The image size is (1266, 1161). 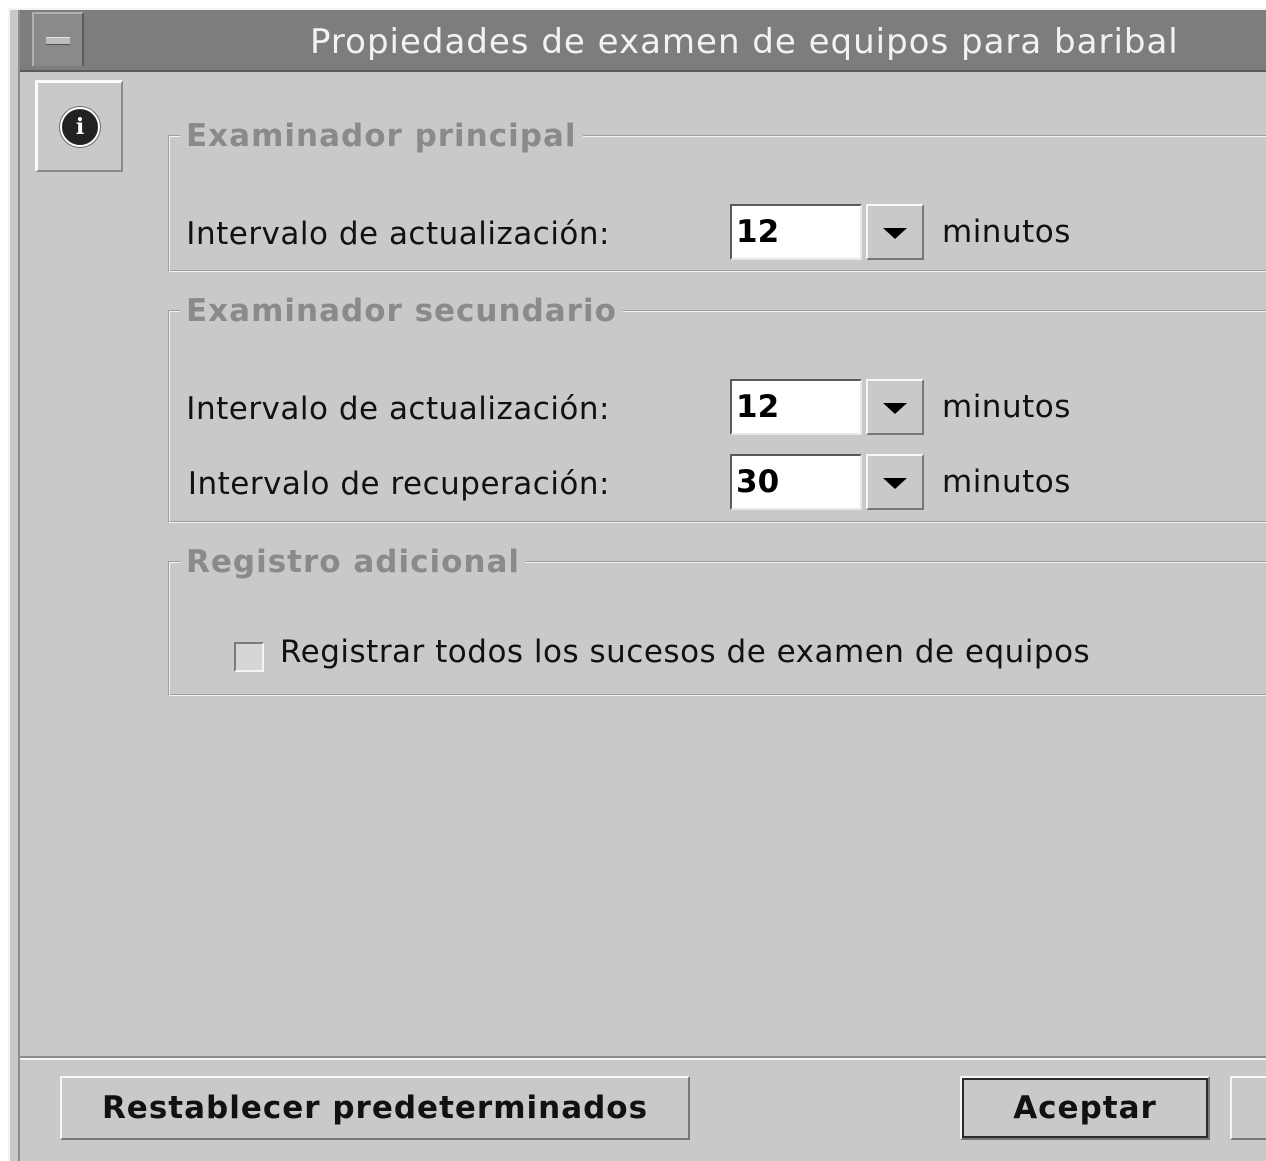 I want to click on info-button: i, so click(x=79, y=126).